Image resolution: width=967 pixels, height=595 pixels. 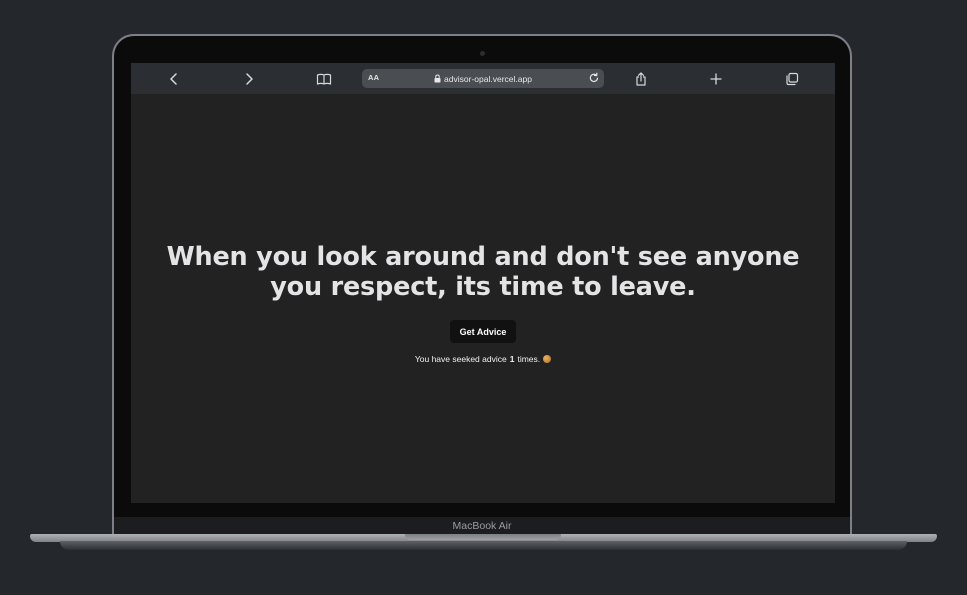 I want to click on url-display: advisor-opal.vercel.app, so click(x=483, y=78).